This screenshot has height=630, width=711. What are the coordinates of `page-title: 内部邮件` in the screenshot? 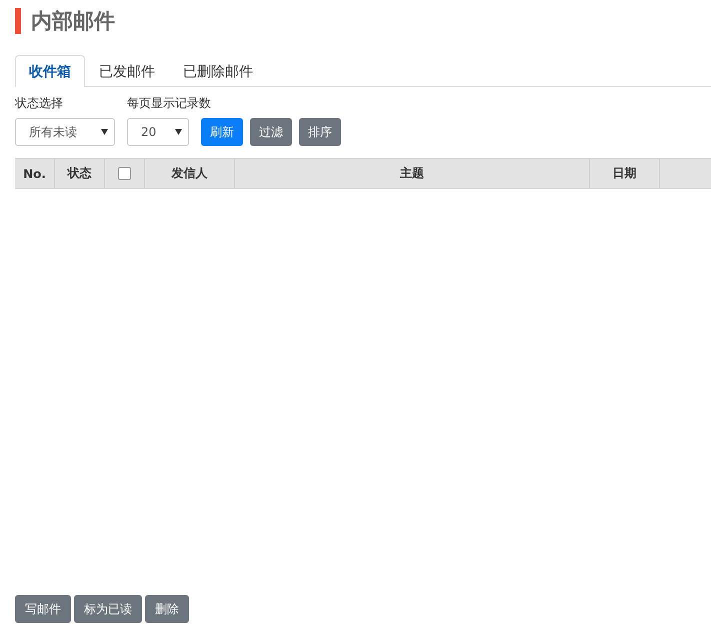 It's located at (73, 21).